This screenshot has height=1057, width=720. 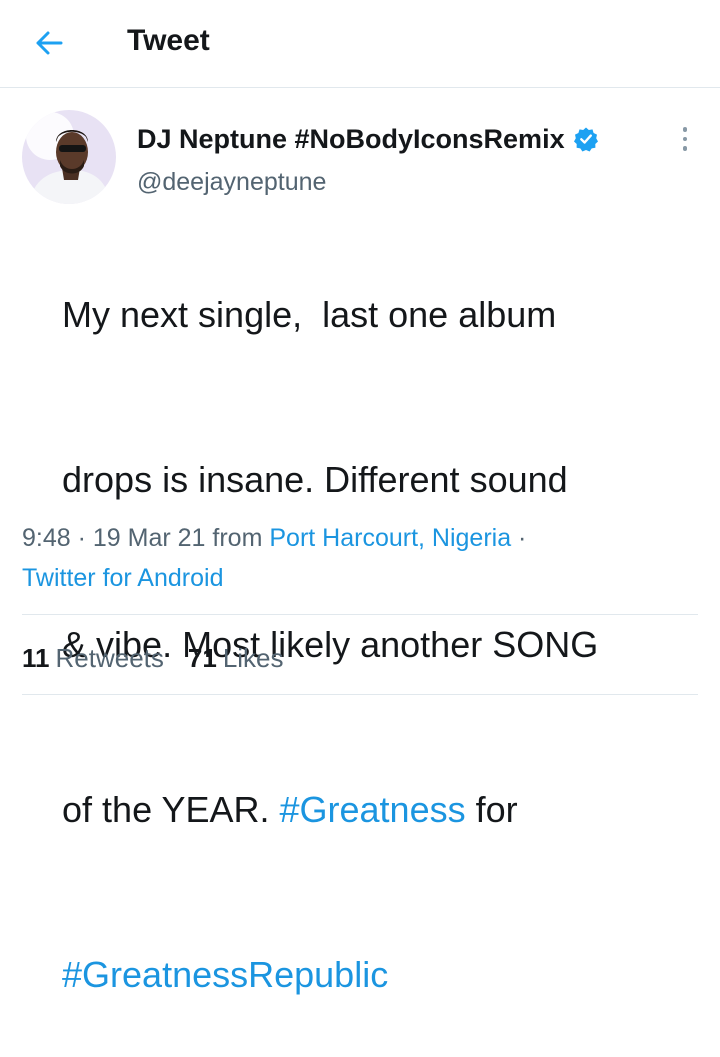 What do you see at coordinates (225, 974) in the screenshot?
I see `hashtag-link: #GreatnessRepublic` at bounding box center [225, 974].